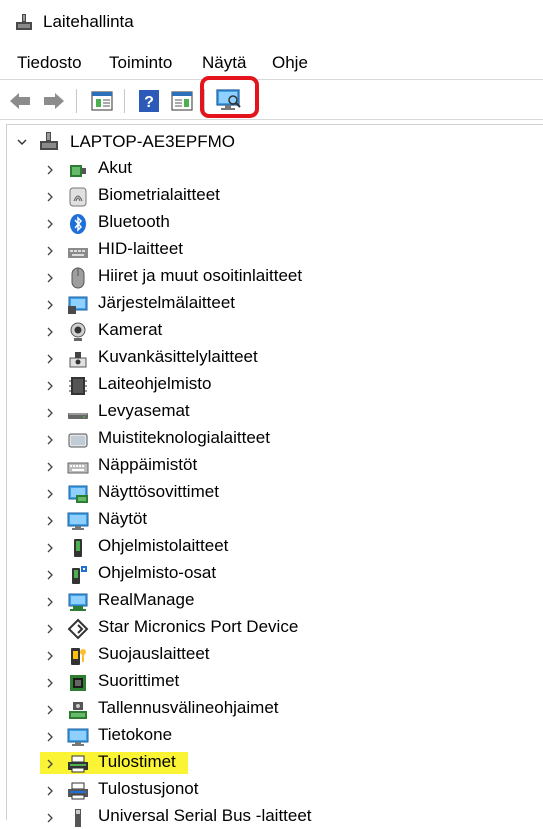  What do you see at coordinates (78, 468) in the screenshot?
I see `keyboard-icon` at bounding box center [78, 468].